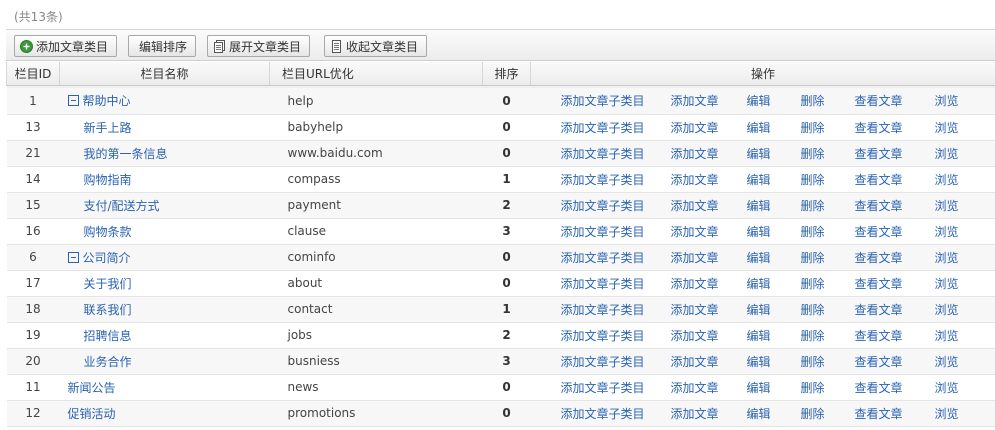 The width and height of the screenshot is (995, 430). Describe the element at coordinates (33, 74) in the screenshot. I see `col-header-id: 栏目ID` at that location.